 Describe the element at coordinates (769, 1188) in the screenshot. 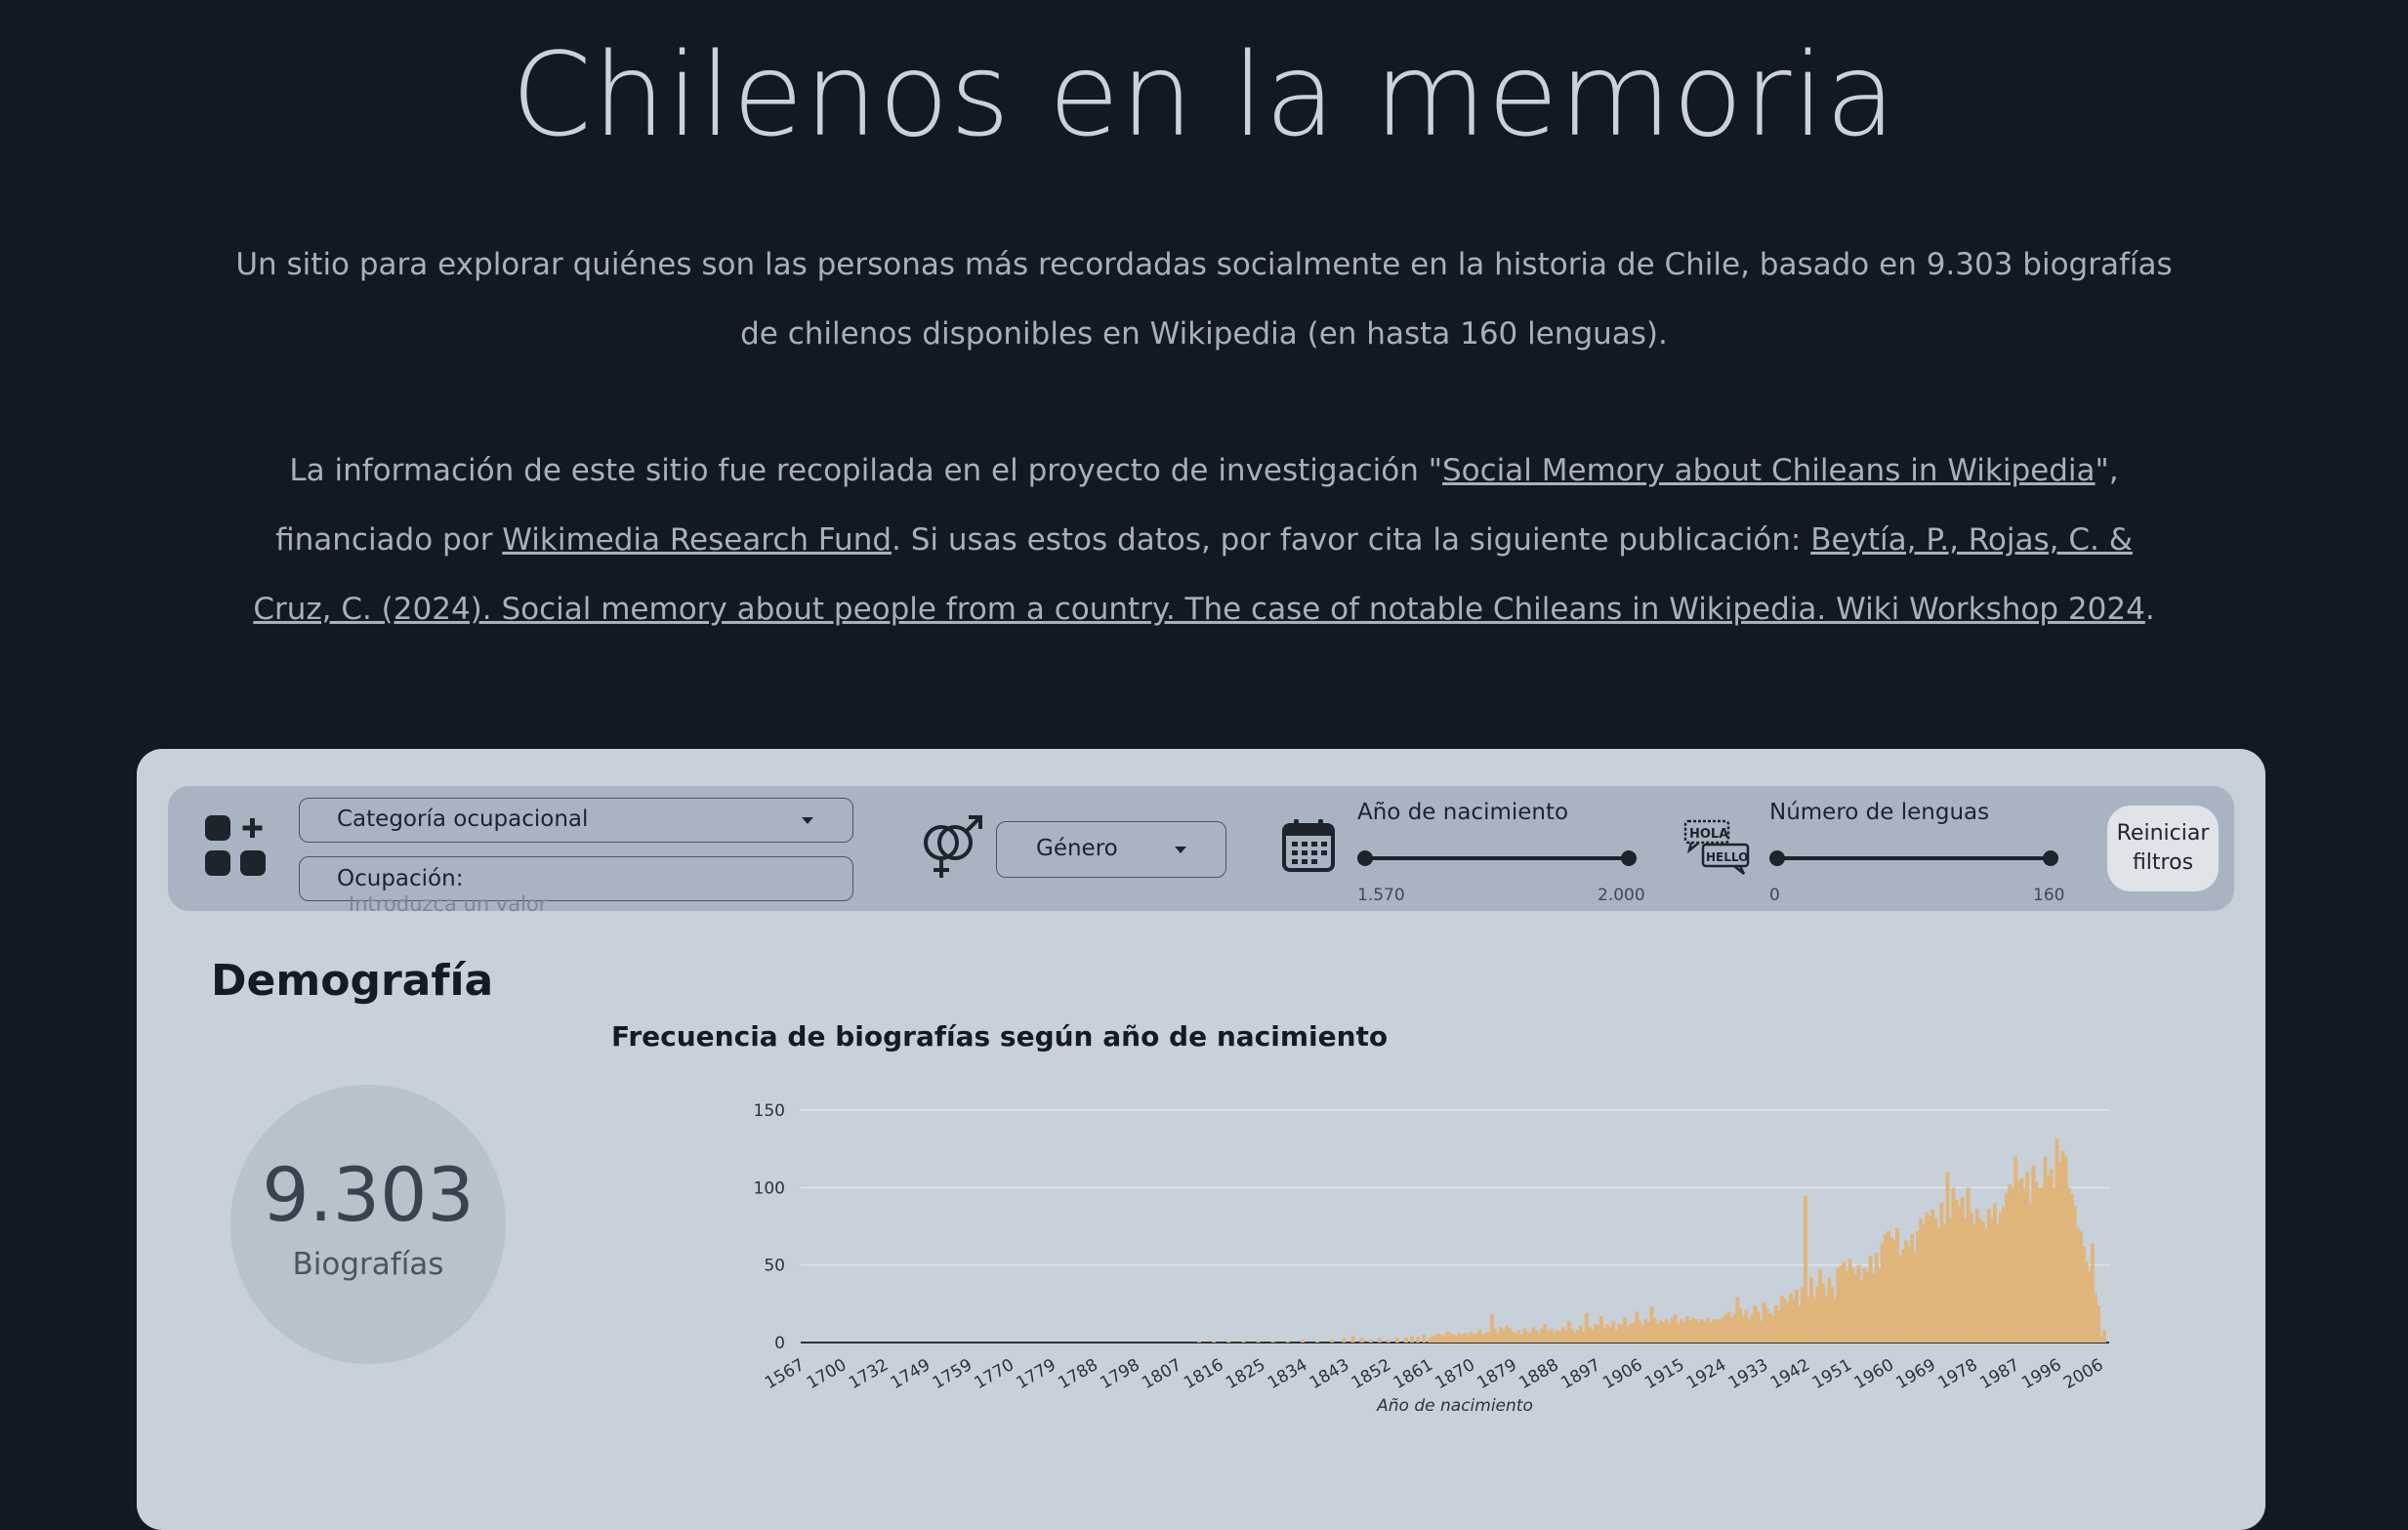

I see `y-tick-label: 100` at that location.